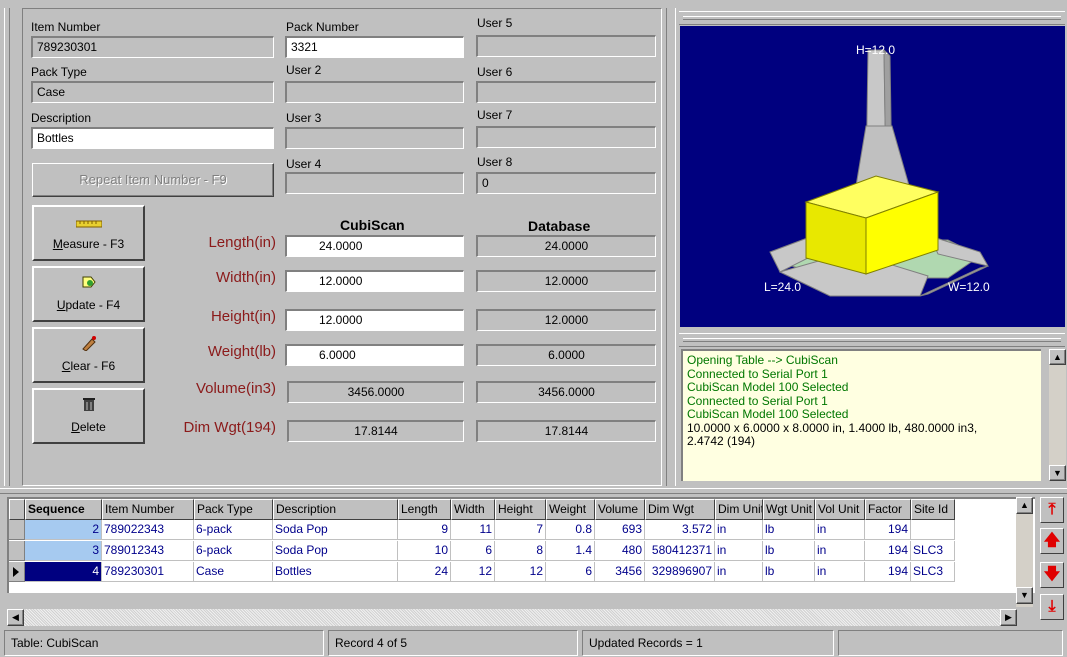 This screenshot has width=1067, height=657. Describe the element at coordinates (63, 572) in the screenshot. I see `table-cell: 4` at that location.